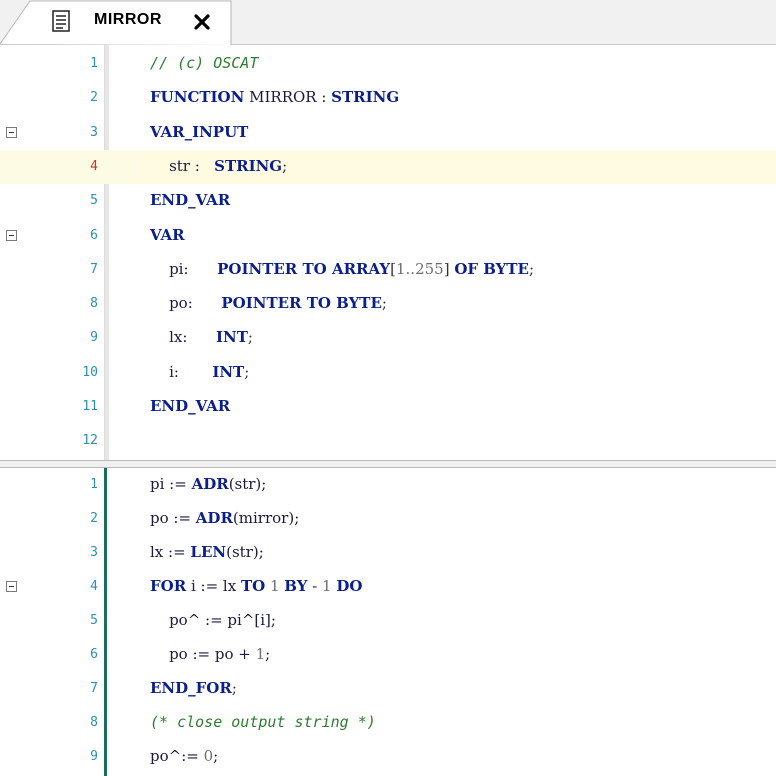 The image size is (776, 776). What do you see at coordinates (94, 166) in the screenshot?
I see `line-number: 4` at bounding box center [94, 166].